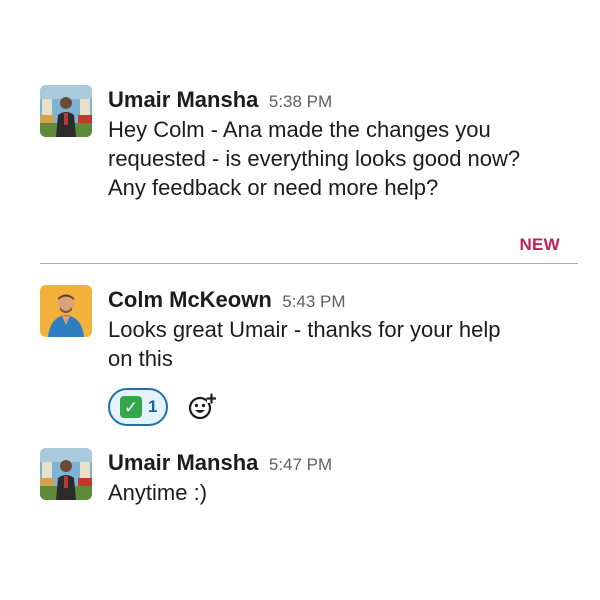 This screenshot has height=600, width=600. What do you see at coordinates (300, 101) in the screenshot?
I see `message-timestamp: 5:38 PM` at bounding box center [300, 101].